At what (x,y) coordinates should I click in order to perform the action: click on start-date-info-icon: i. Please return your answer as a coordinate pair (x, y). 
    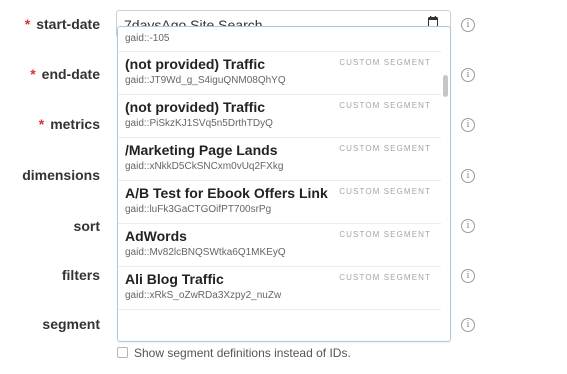
    Looking at the image, I should click on (468, 25).